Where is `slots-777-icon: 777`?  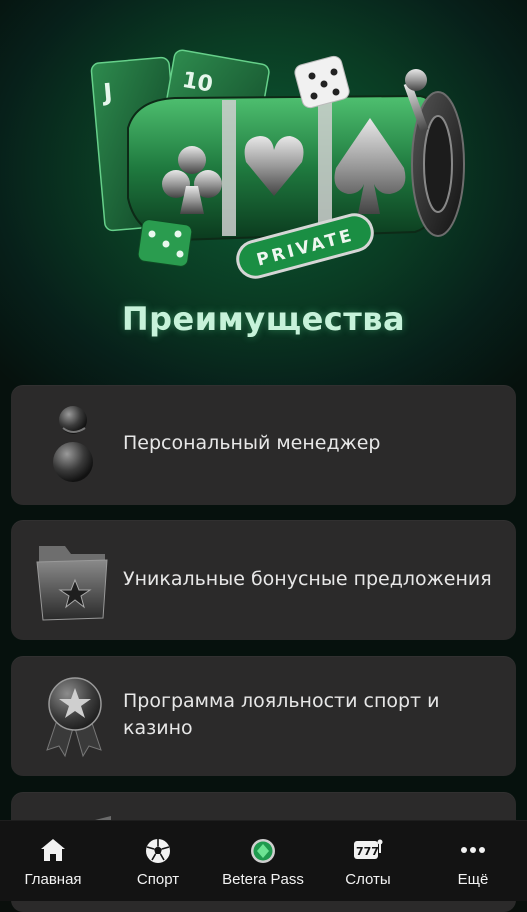
slots-777-icon: 777 is located at coordinates (368, 852).